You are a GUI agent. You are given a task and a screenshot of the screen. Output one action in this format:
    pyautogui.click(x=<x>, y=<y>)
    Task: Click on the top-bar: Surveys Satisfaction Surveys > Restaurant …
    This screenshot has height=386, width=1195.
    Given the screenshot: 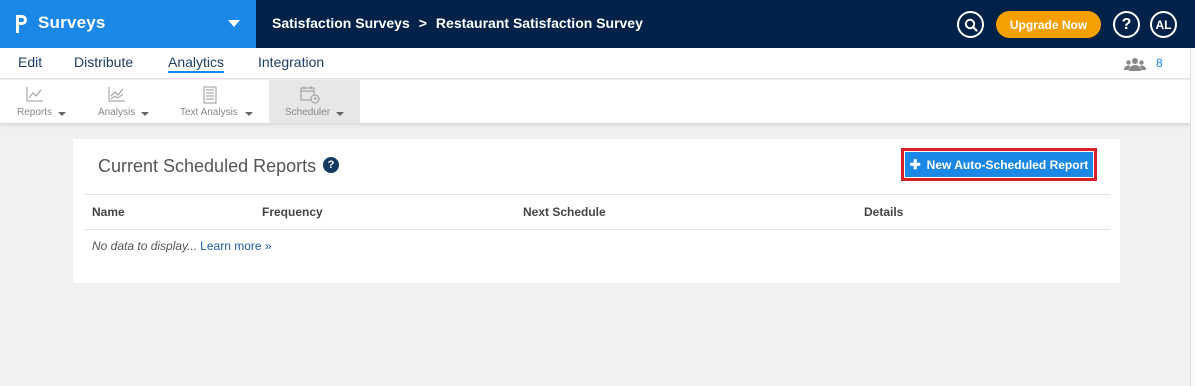 What is the action you would take?
    pyautogui.click(x=597, y=24)
    